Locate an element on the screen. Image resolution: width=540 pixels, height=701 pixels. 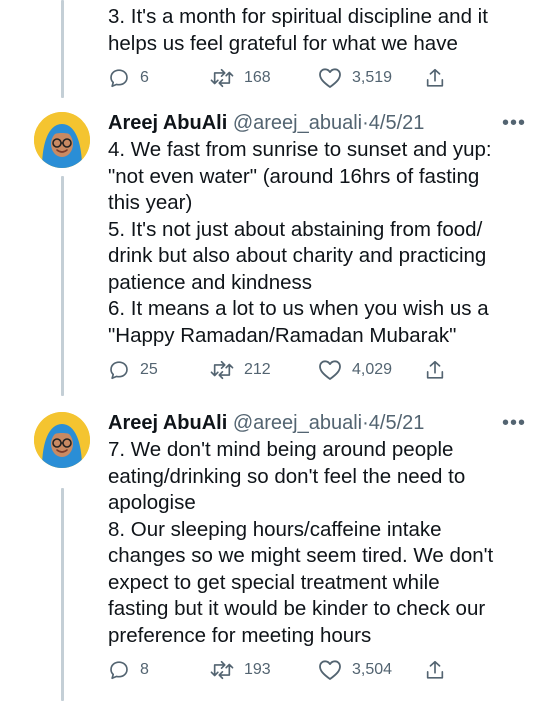
reply-button: 8 is located at coordinates (128, 670).